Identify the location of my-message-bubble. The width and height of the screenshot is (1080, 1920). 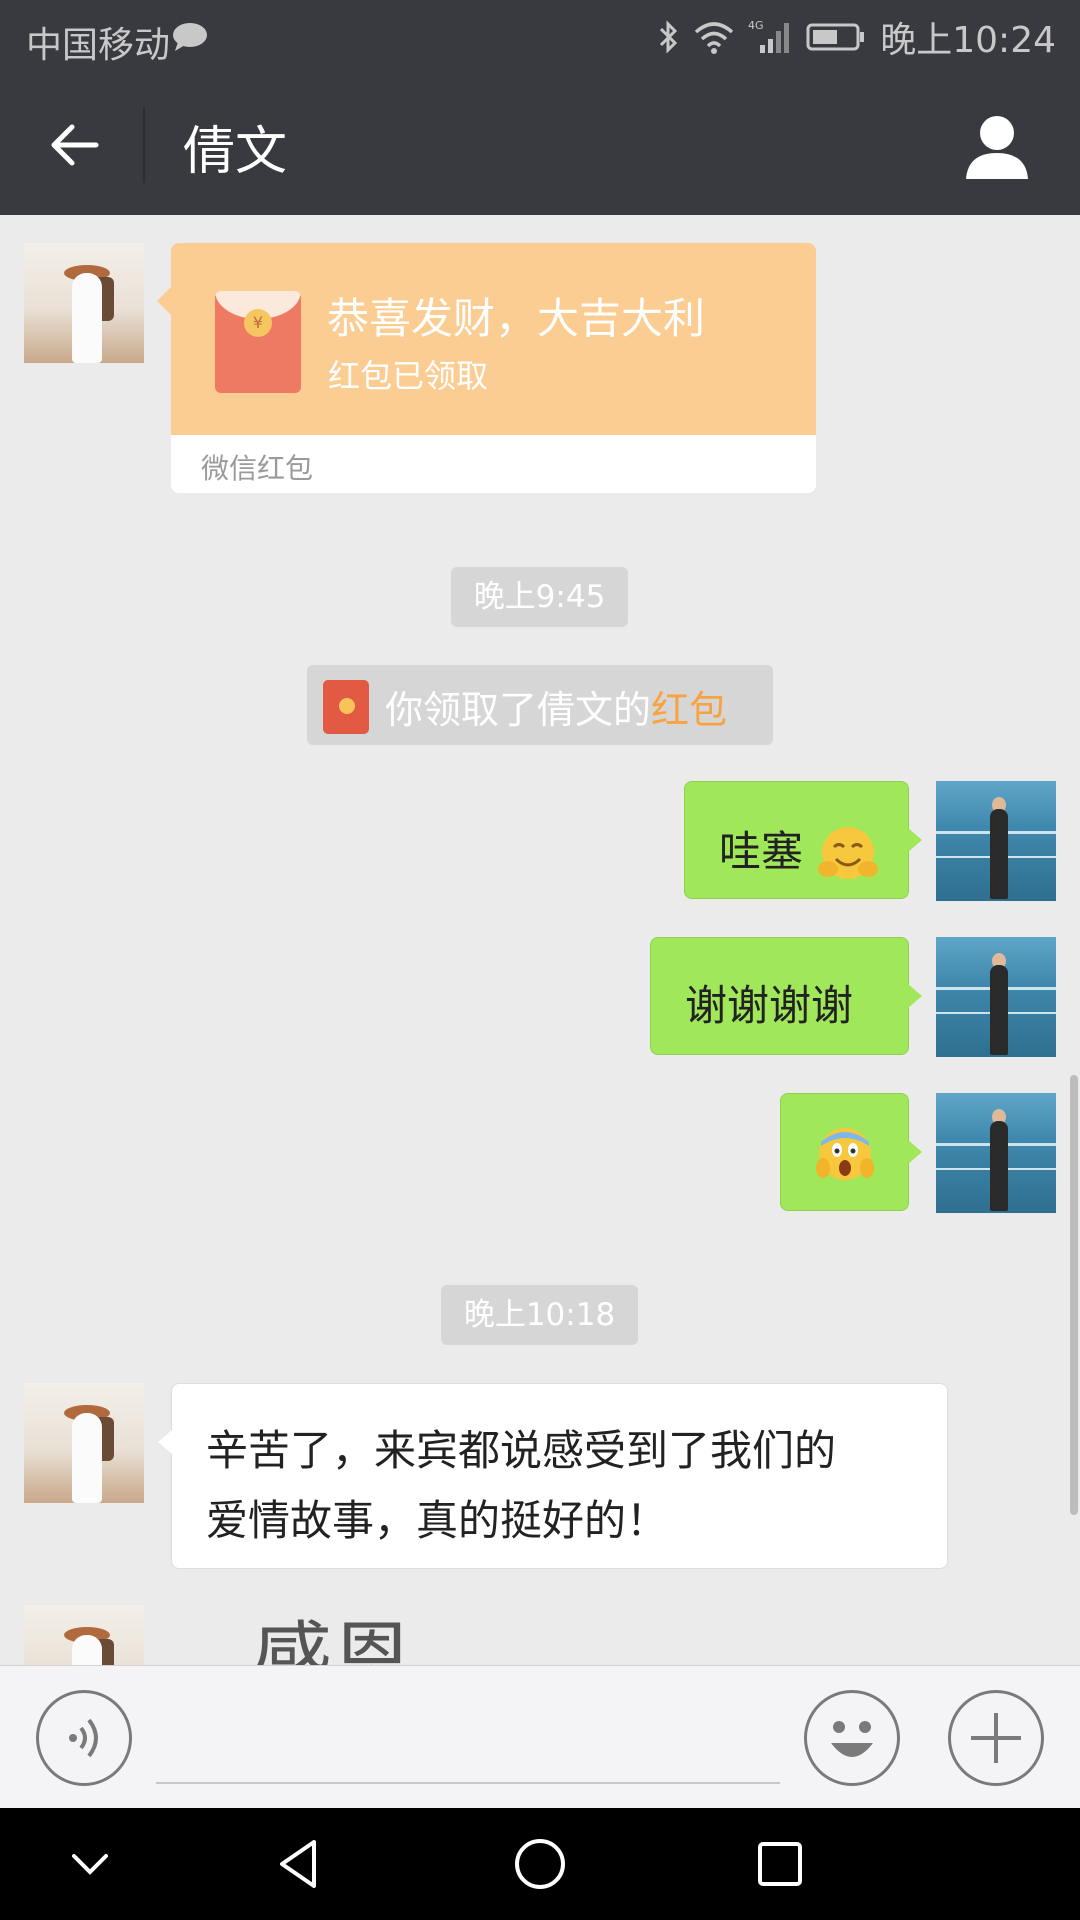
(851, 1152).